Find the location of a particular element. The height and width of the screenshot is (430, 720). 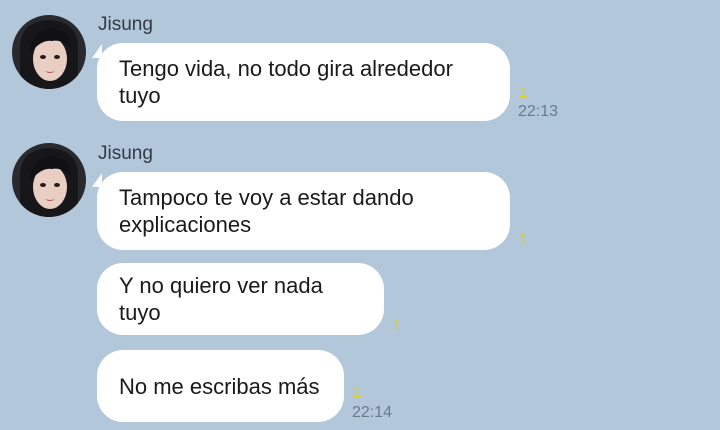

message-time: 22:14 is located at coordinates (372, 412).